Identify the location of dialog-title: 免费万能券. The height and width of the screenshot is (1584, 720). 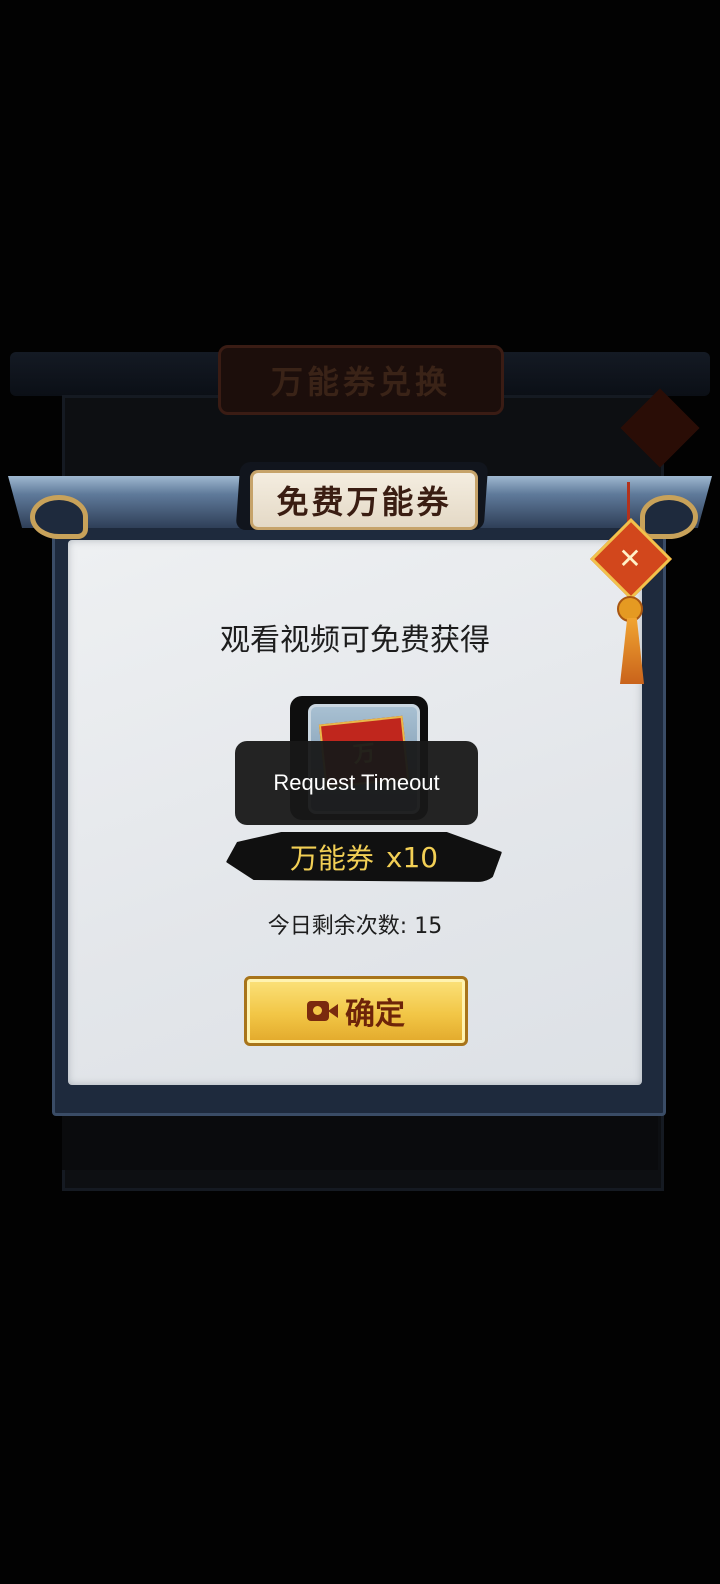
(364, 502).